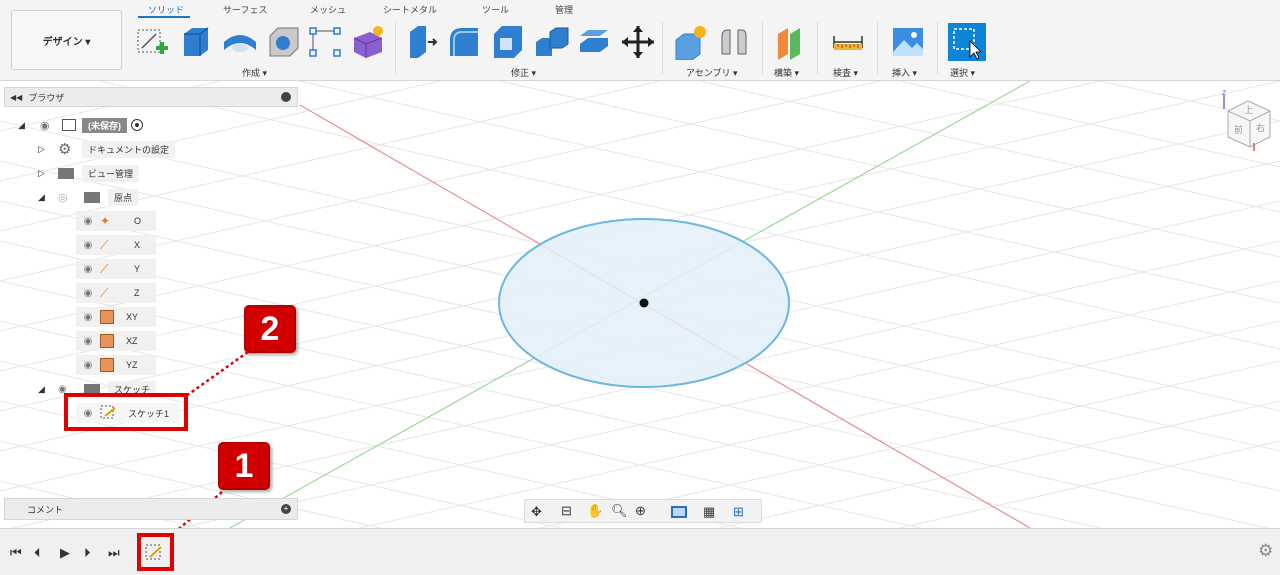  I want to click on callout-badge-1: 1, so click(244, 466).